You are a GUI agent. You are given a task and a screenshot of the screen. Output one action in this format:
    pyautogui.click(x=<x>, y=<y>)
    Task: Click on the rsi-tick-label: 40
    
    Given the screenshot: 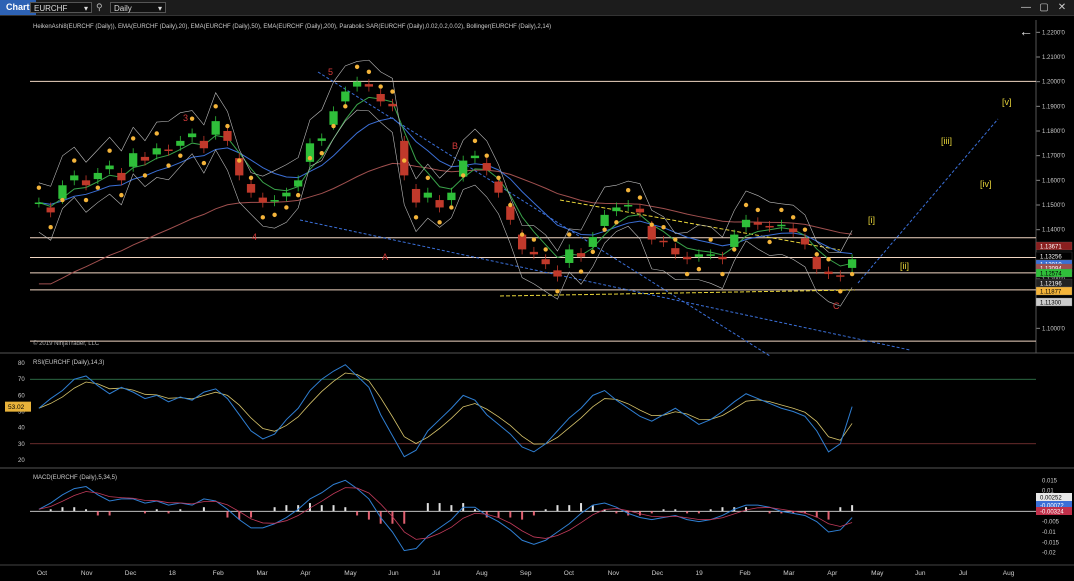 What is the action you would take?
    pyautogui.click(x=21, y=429)
    